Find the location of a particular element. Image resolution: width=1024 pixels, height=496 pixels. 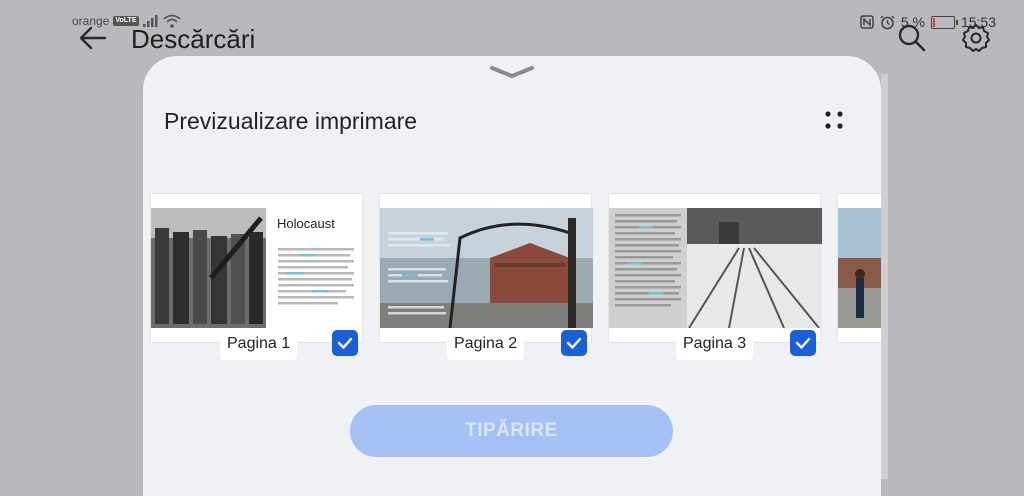

page-2-preview is located at coordinates (486, 268).